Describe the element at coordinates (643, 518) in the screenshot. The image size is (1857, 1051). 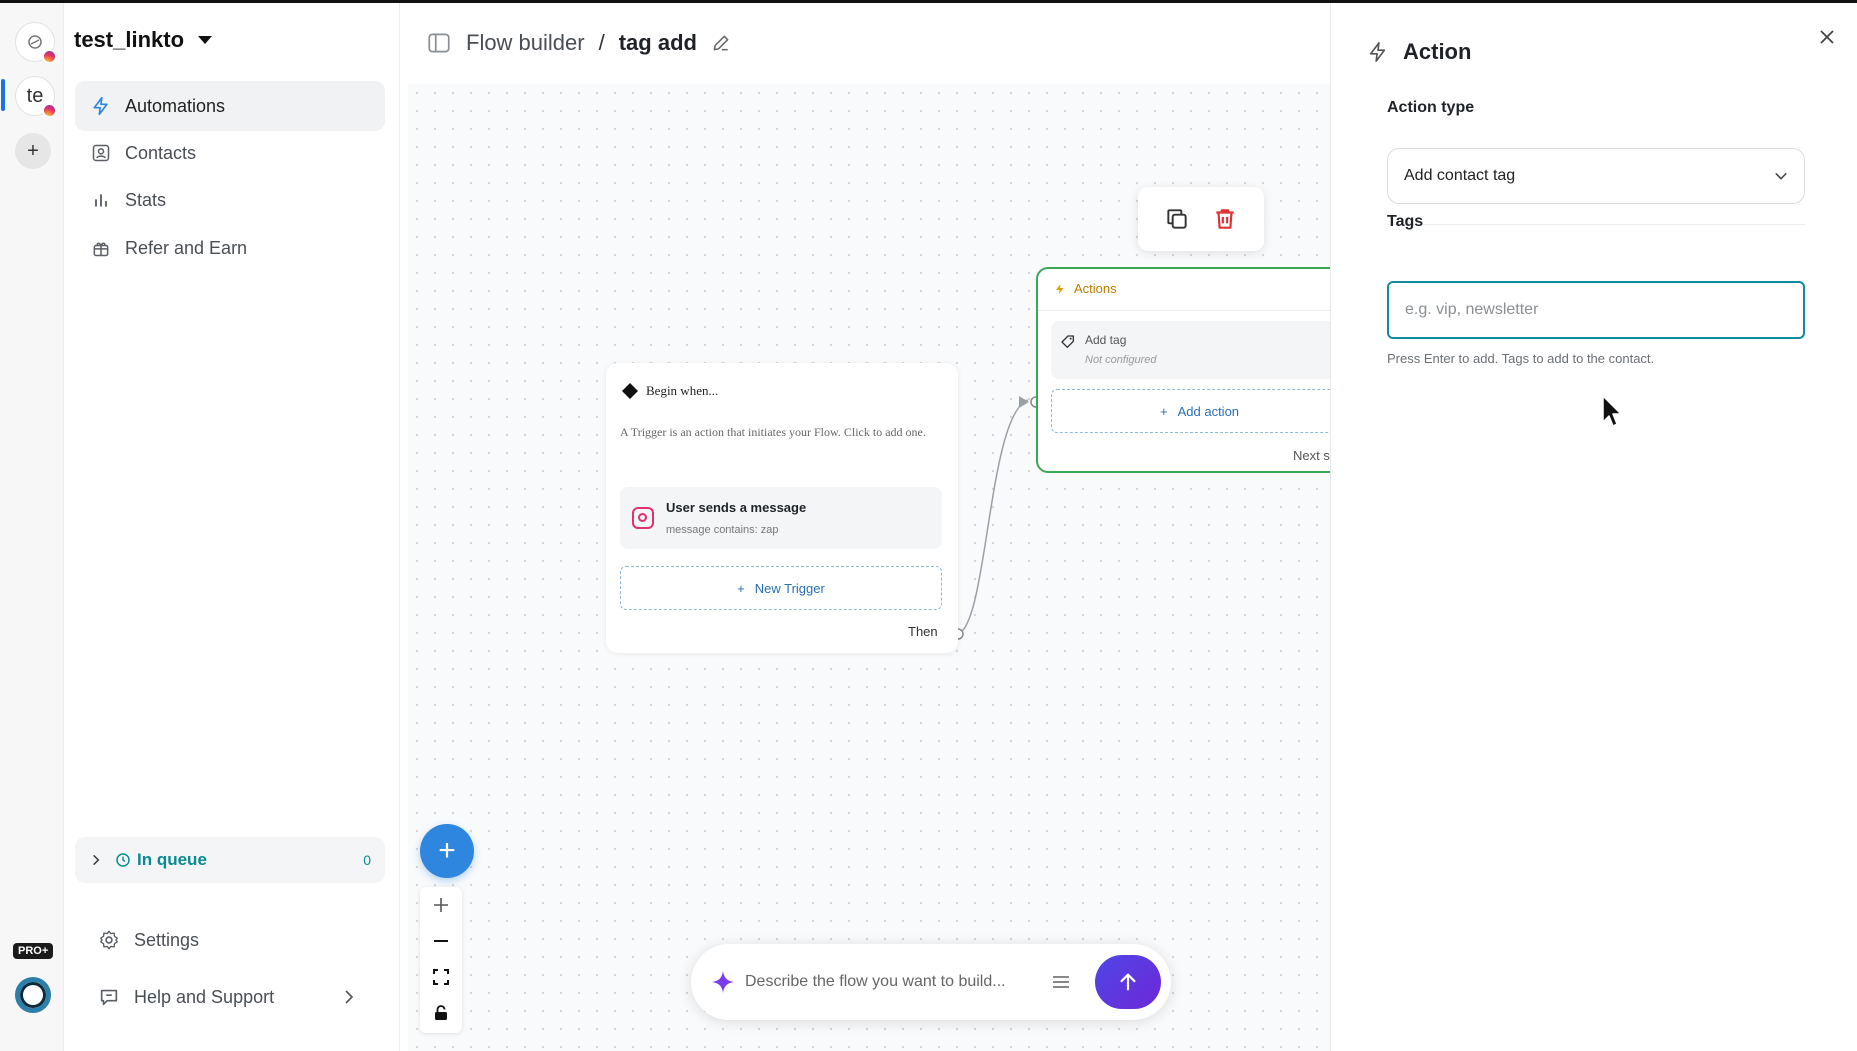
I see `instagram-icon` at that location.